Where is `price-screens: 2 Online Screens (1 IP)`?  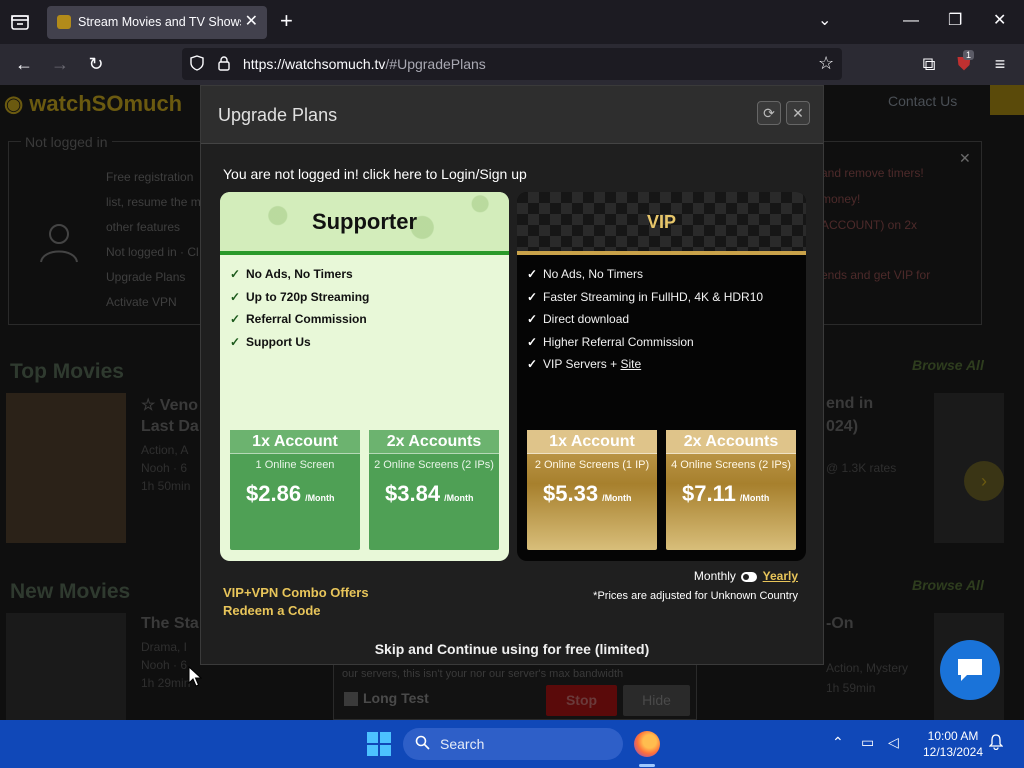 price-screens: 2 Online Screens (1 IP) is located at coordinates (592, 465).